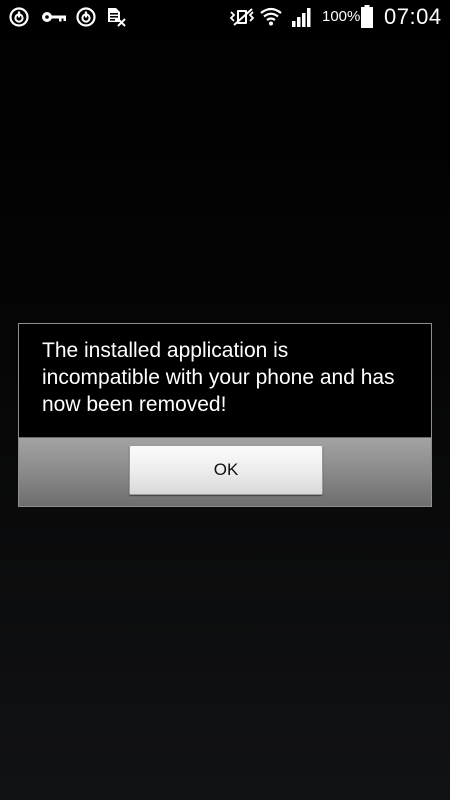 Image resolution: width=450 pixels, height=800 pixels. Describe the element at coordinates (413, 16) in the screenshot. I see `clock: 07:04` at that location.